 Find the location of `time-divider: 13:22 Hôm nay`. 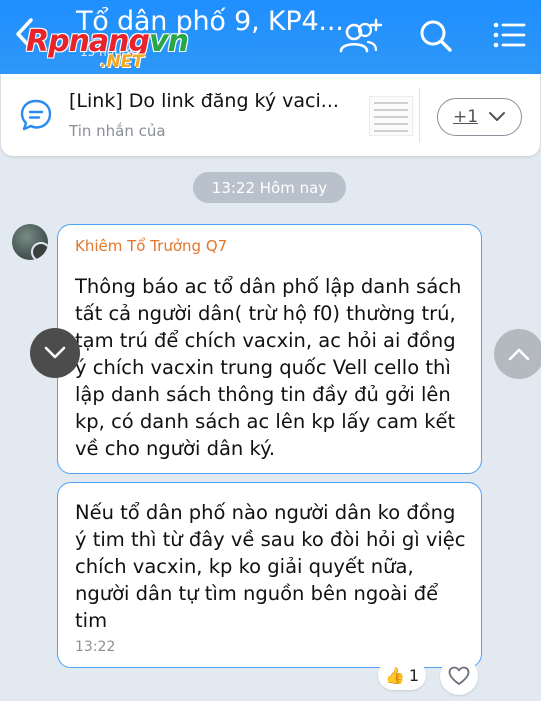

time-divider: 13:22 Hôm nay is located at coordinates (269, 187).